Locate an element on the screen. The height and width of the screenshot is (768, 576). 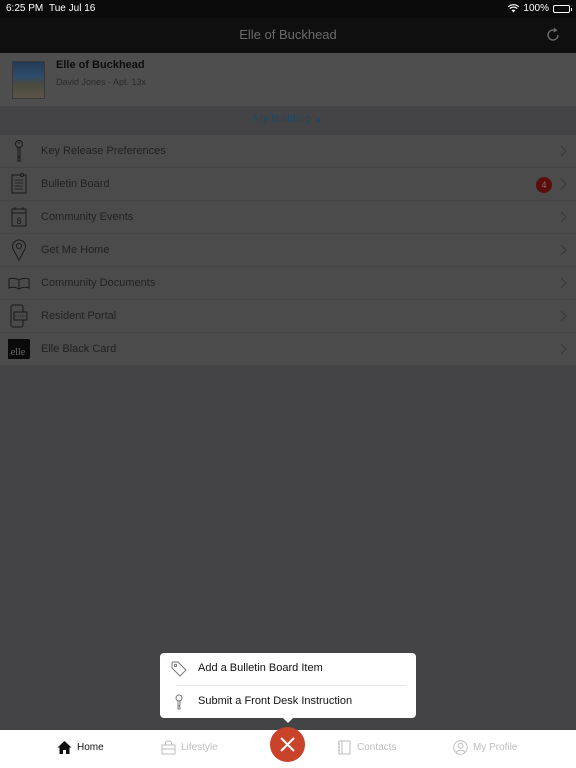
elle-card-icon: elle is located at coordinates (19, 349).